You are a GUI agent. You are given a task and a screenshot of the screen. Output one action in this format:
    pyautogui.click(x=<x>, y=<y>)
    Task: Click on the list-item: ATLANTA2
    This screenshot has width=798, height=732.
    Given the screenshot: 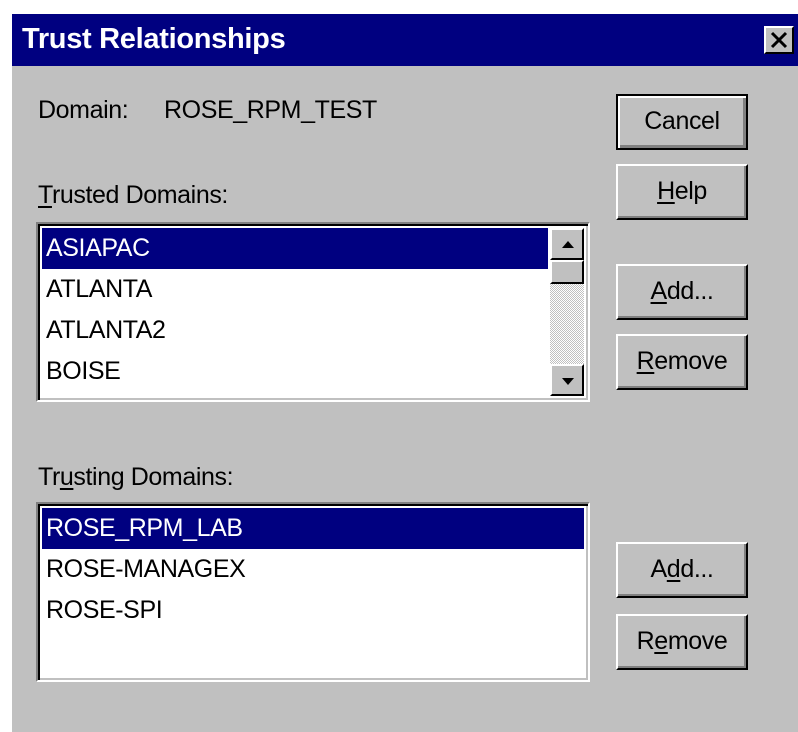 What is the action you would take?
    pyautogui.click(x=295, y=330)
    